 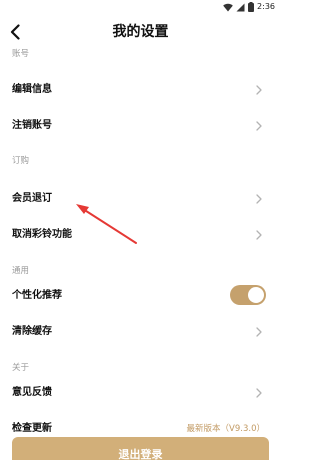 I want to click on member-unsubscribe-label: 会员退订, so click(x=32, y=198).